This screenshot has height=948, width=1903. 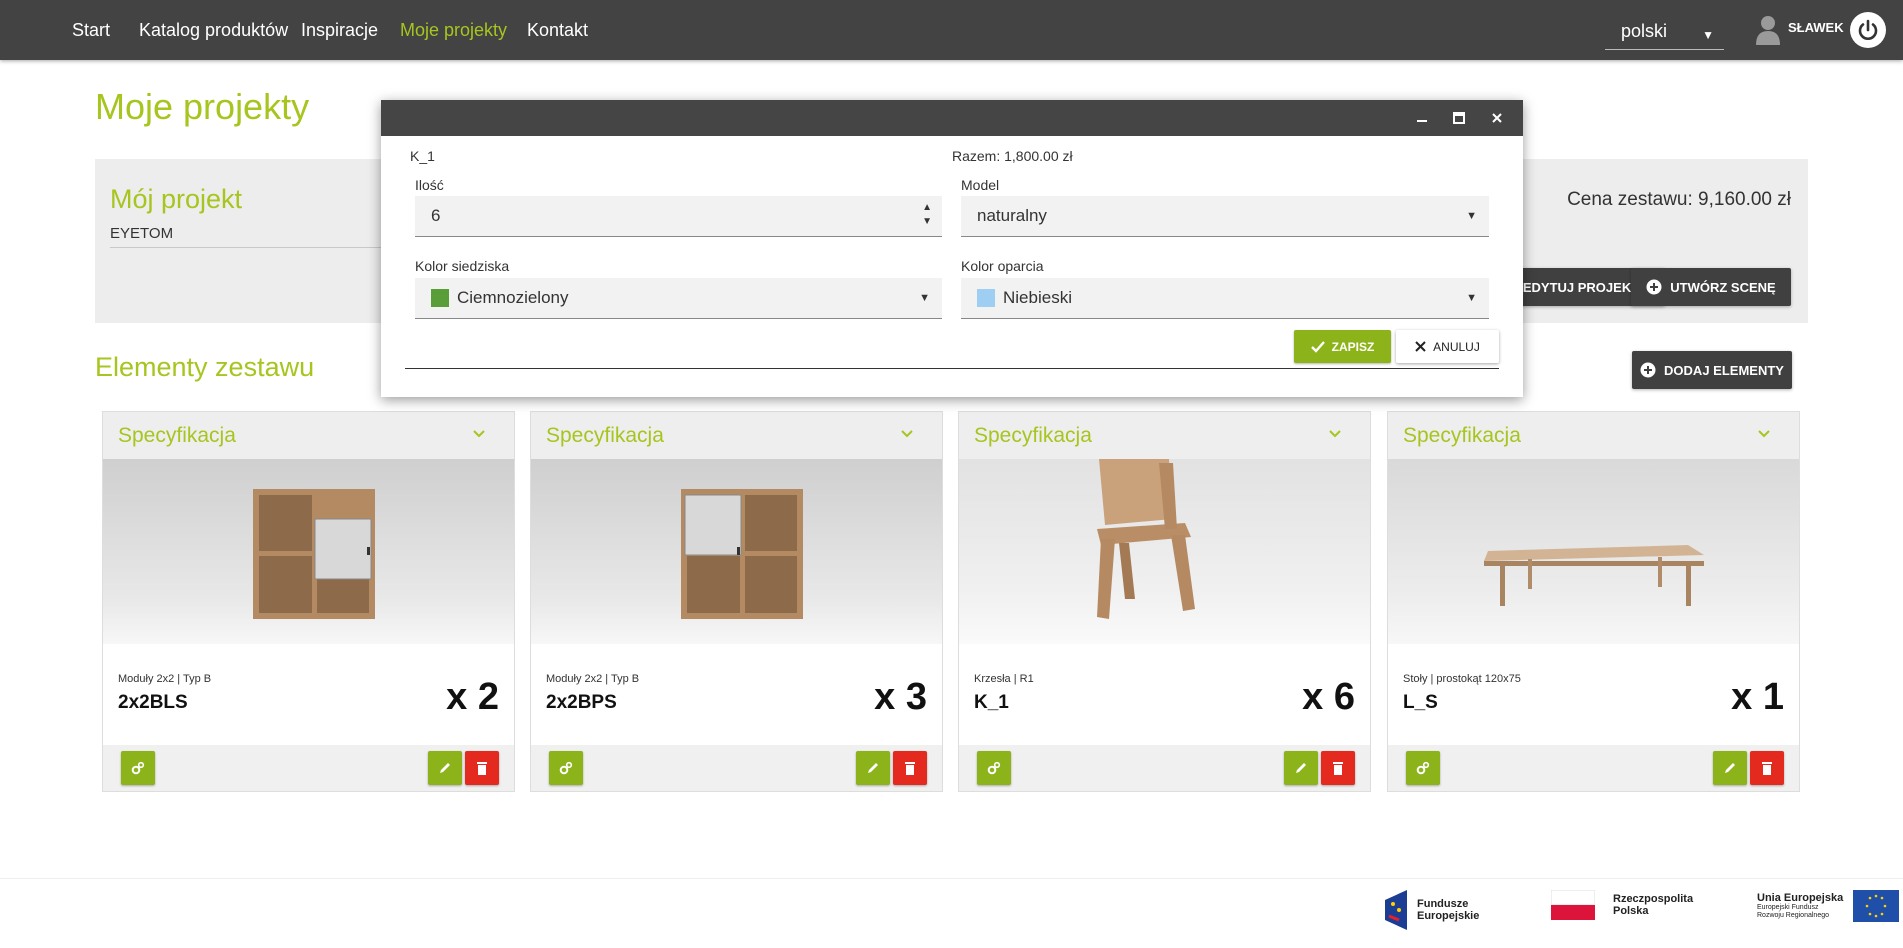 I want to click on footer-divider, so click(x=951, y=878).